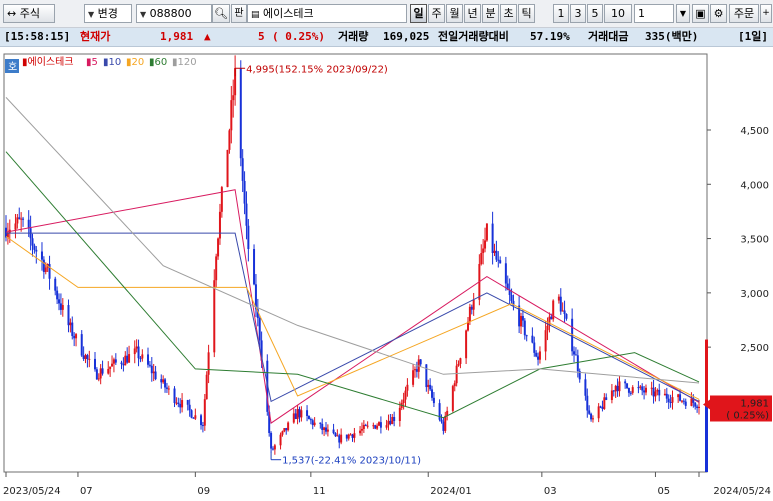 The width and height of the screenshot is (773, 501). Describe the element at coordinates (472, 13) in the screenshot. I see `period-year-button: 년` at that location.